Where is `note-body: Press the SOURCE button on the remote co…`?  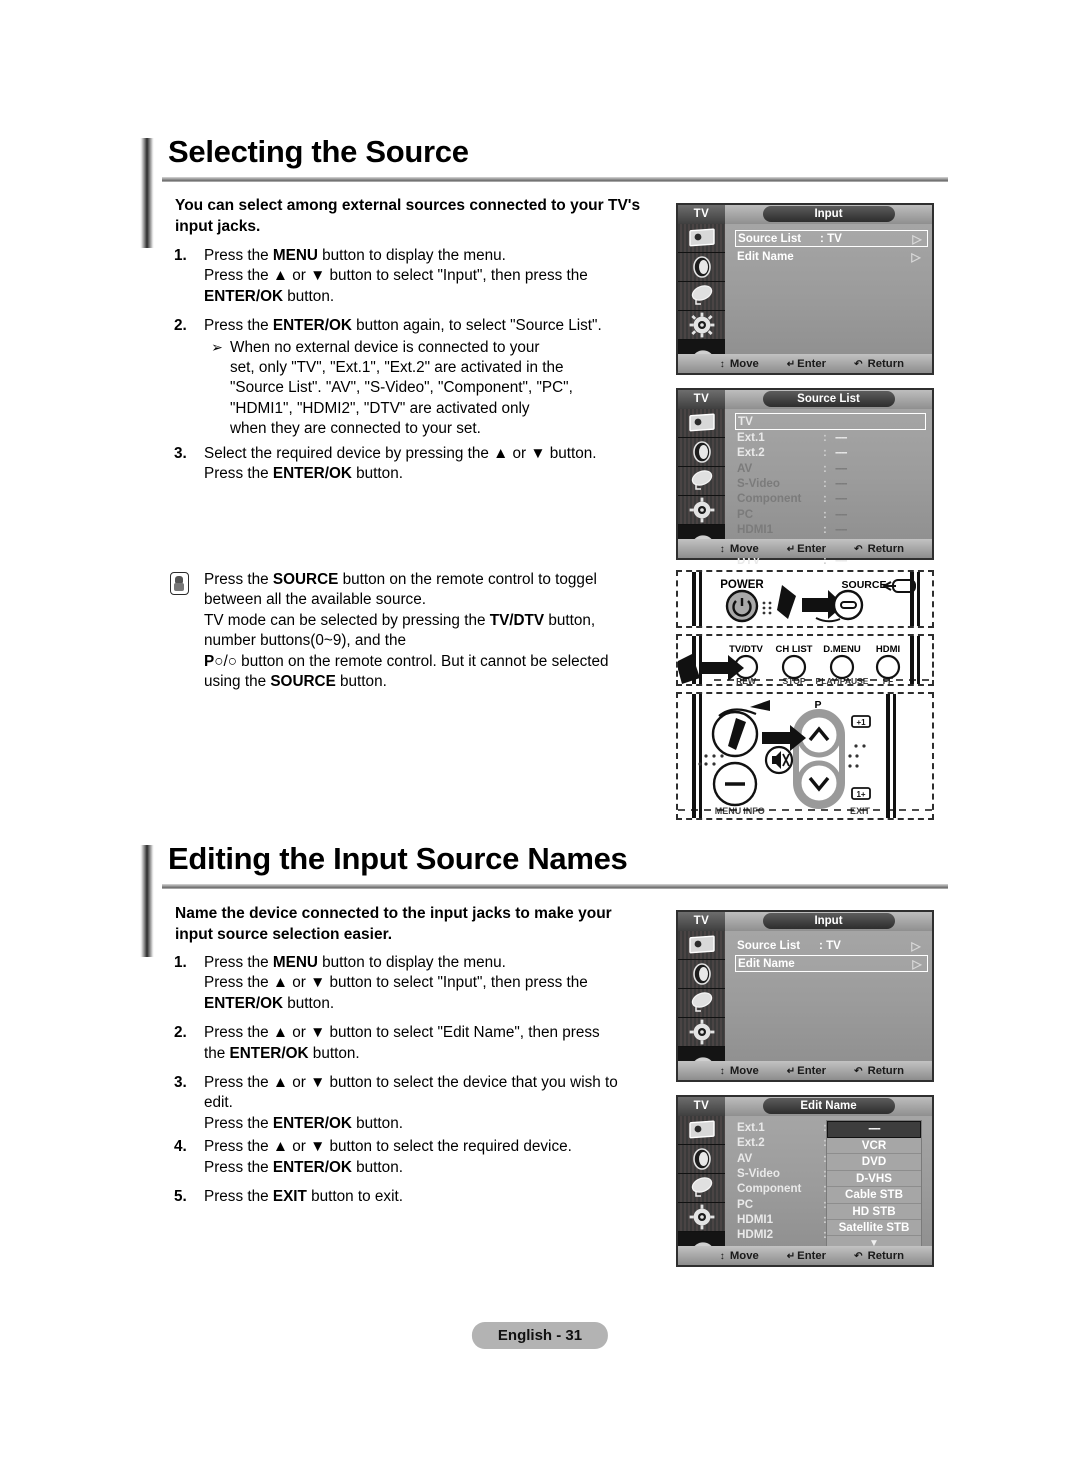 note-body: Press the SOURCE button on the remote co… is located at coordinates (427, 631).